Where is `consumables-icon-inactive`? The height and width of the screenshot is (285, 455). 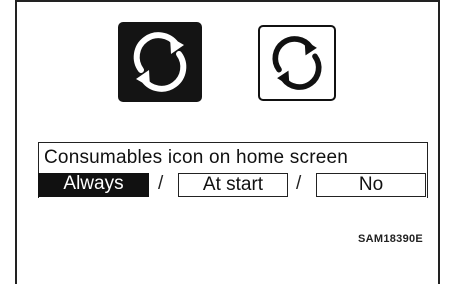 consumables-icon-inactive is located at coordinates (297, 63).